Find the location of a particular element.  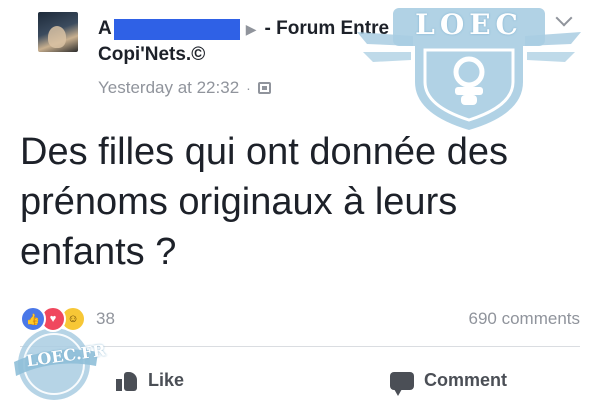

right-triangle-icon: ▶ is located at coordinates (251, 28).